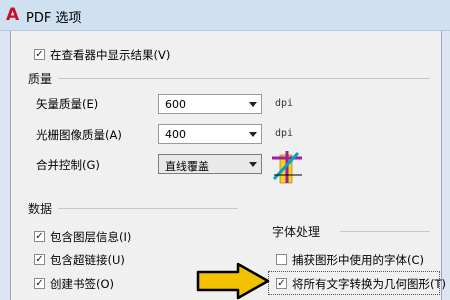 The height and width of the screenshot is (300, 450). Describe the element at coordinates (385, 231) in the screenshot. I see `font-group-divider` at that location.